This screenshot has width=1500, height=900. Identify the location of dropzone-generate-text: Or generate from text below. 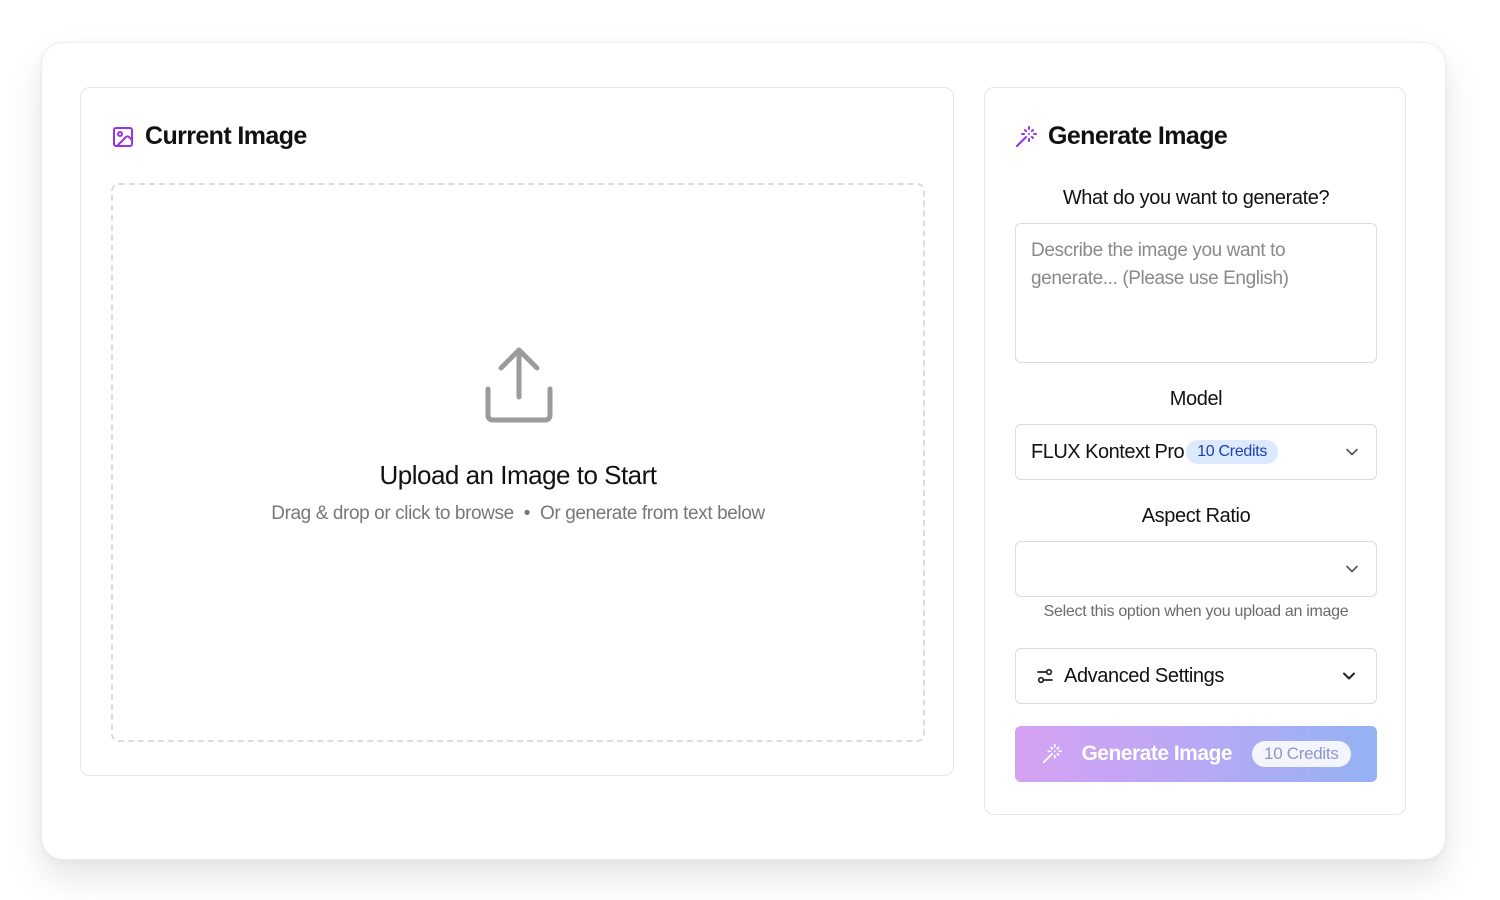
(652, 513).